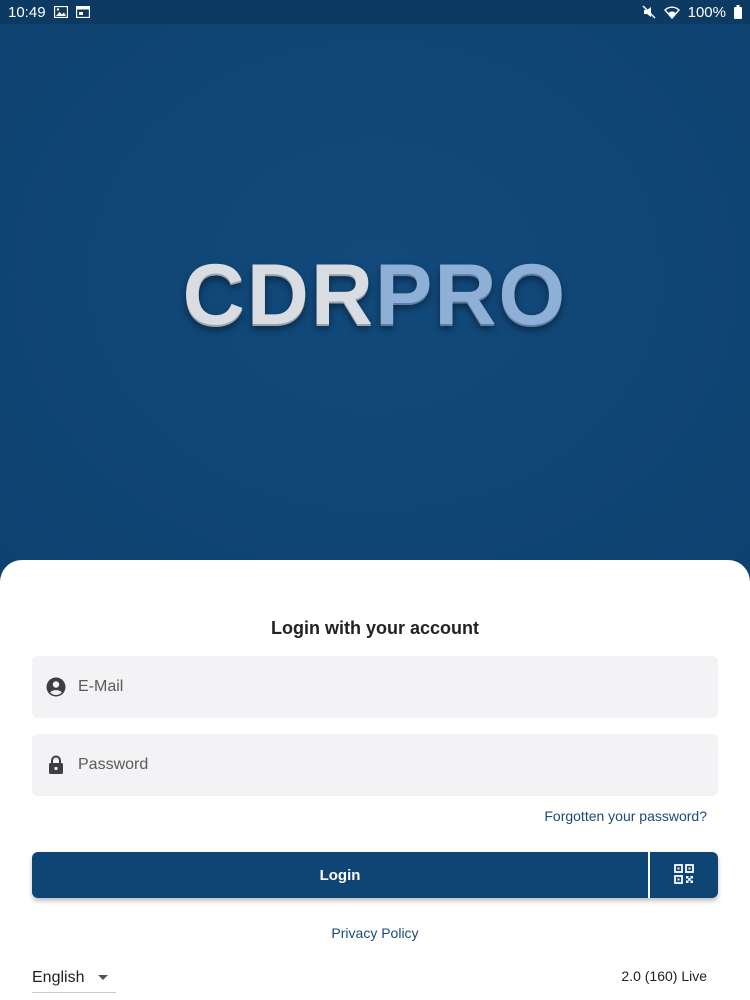 This screenshot has height=1000, width=750. Describe the element at coordinates (649, 12) in the screenshot. I see `mute-icon` at that location.